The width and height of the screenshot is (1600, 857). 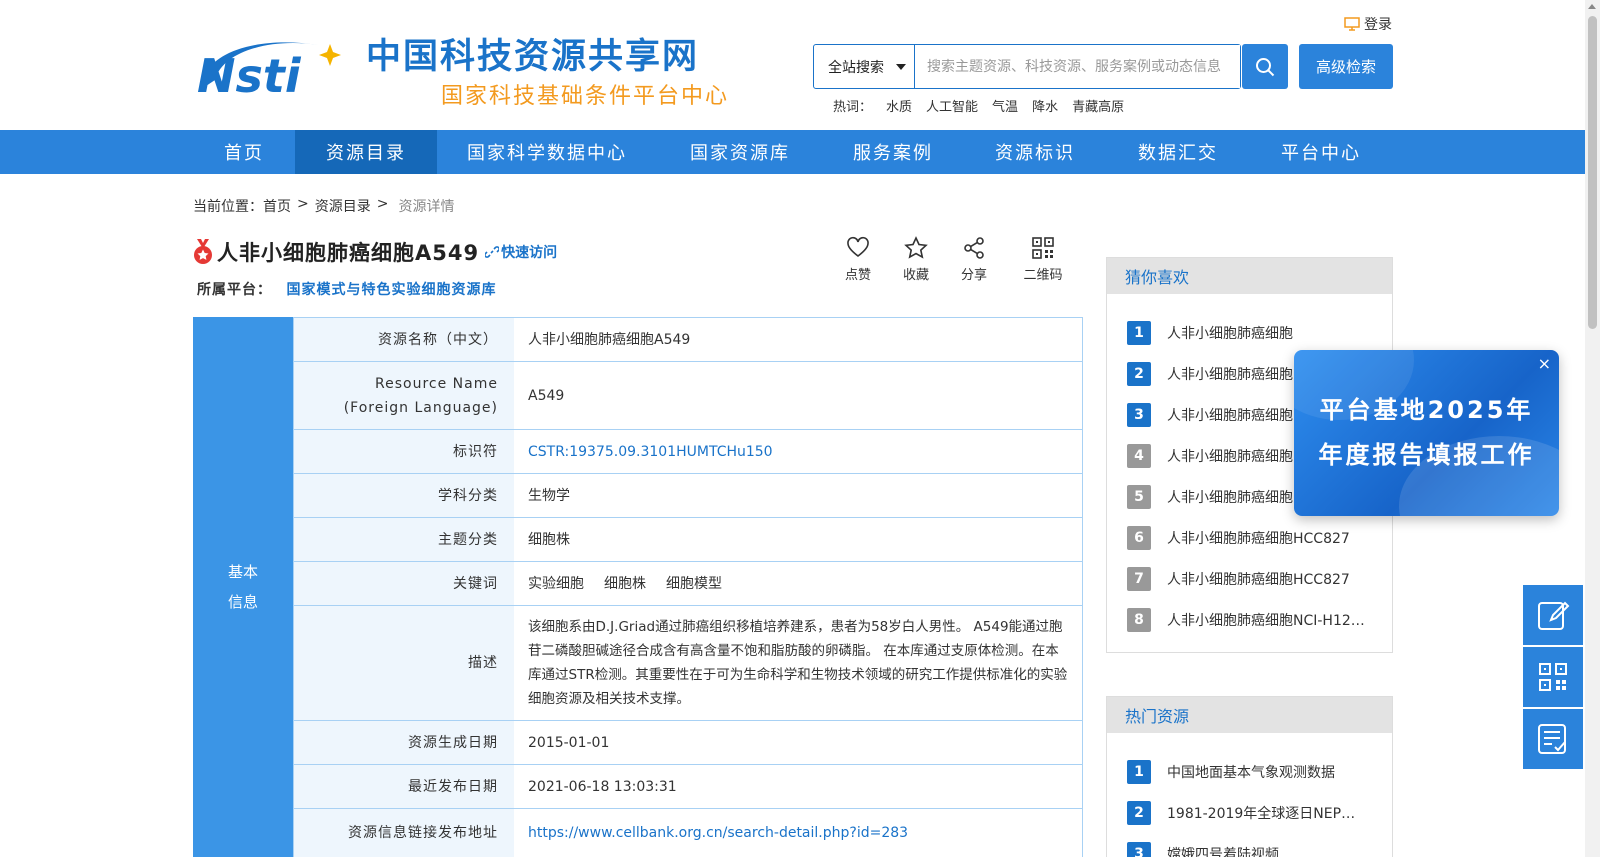 What do you see at coordinates (1259, 771) in the screenshot?
I see `list-item: 1 中国地面基本气象观测数据` at bounding box center [1259, 771].